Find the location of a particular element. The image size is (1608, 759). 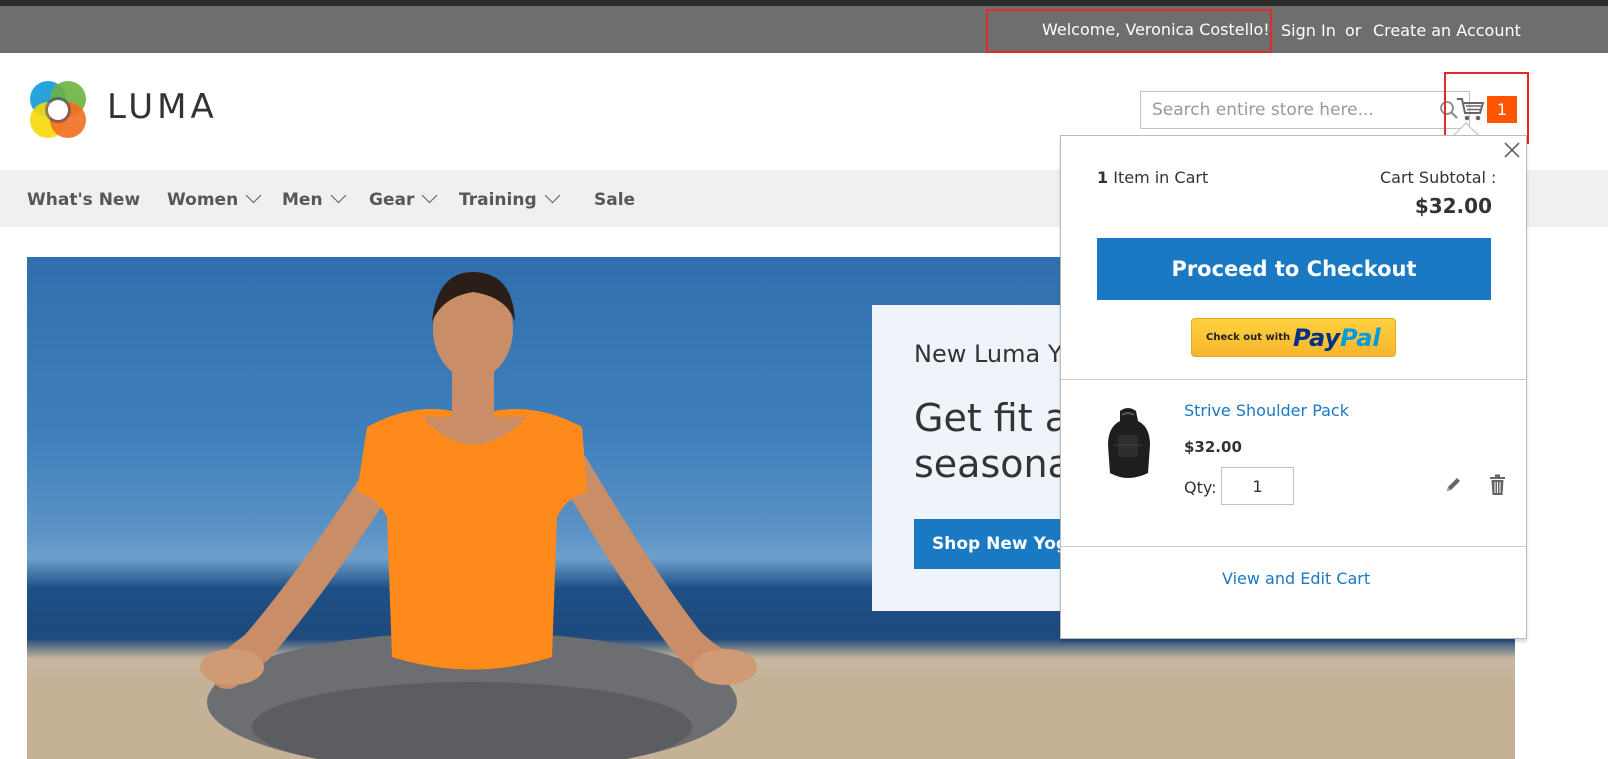

items-count-label: Item in Cart is located at coordinates (1158, 177).